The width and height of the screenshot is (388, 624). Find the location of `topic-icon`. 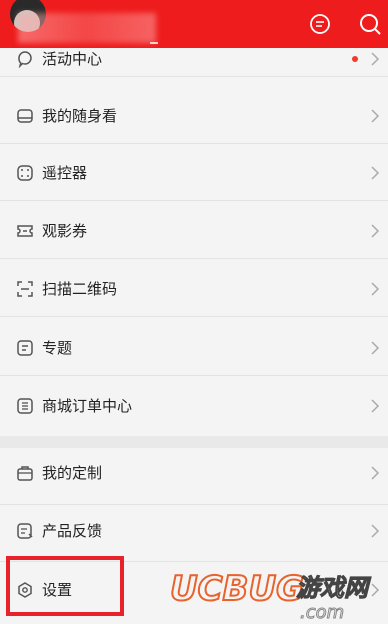

topic-icon is located at coordinates (25, 348).